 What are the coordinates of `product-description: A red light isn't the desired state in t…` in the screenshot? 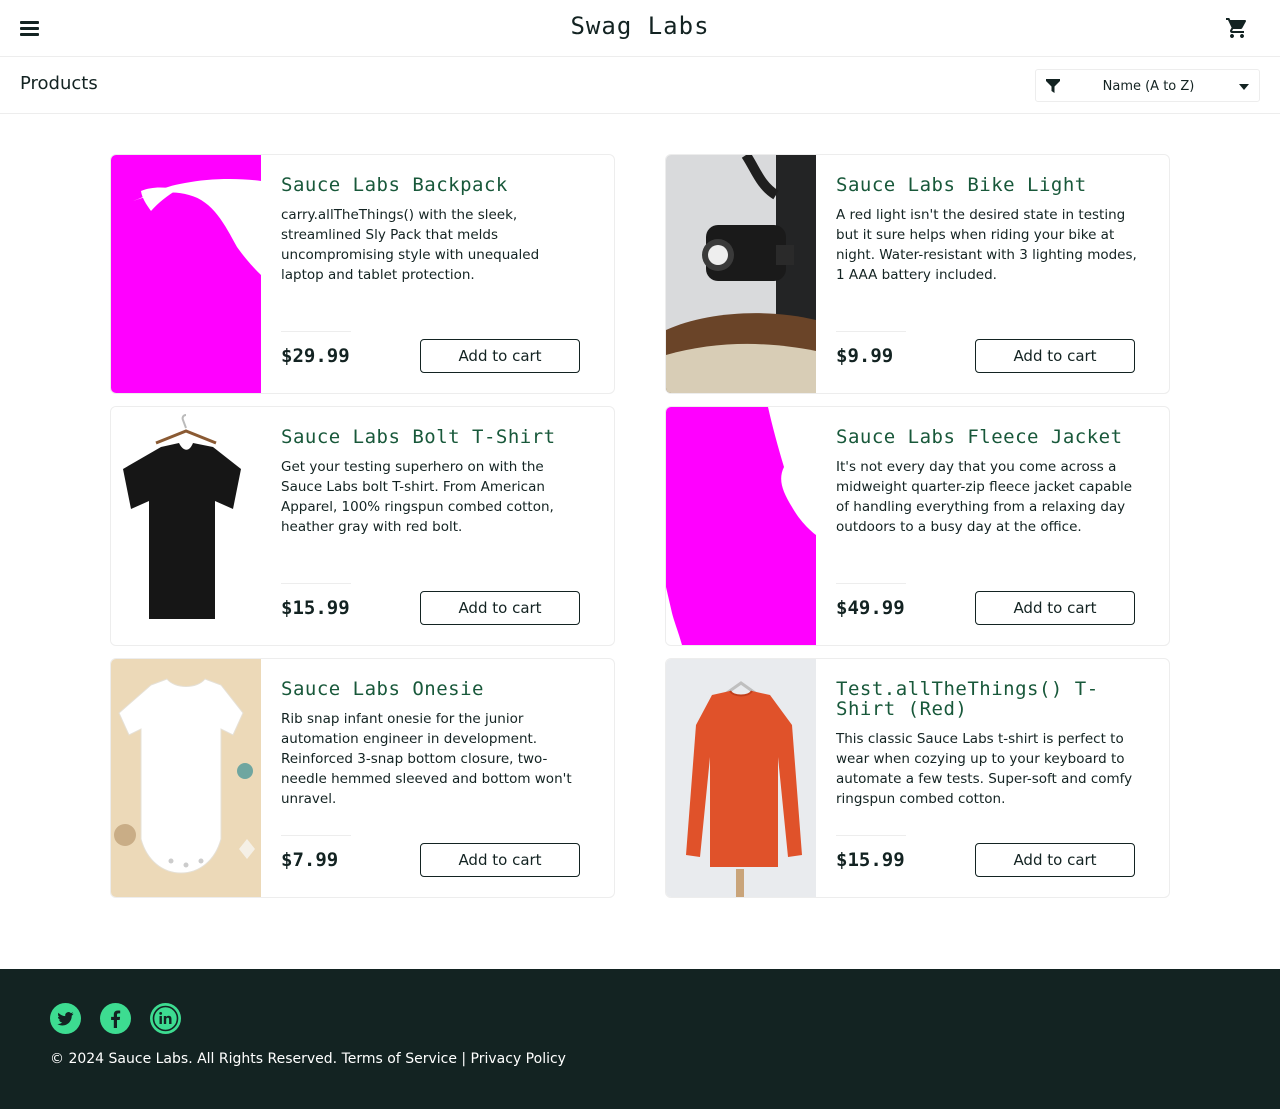 It's located at (986, 245).